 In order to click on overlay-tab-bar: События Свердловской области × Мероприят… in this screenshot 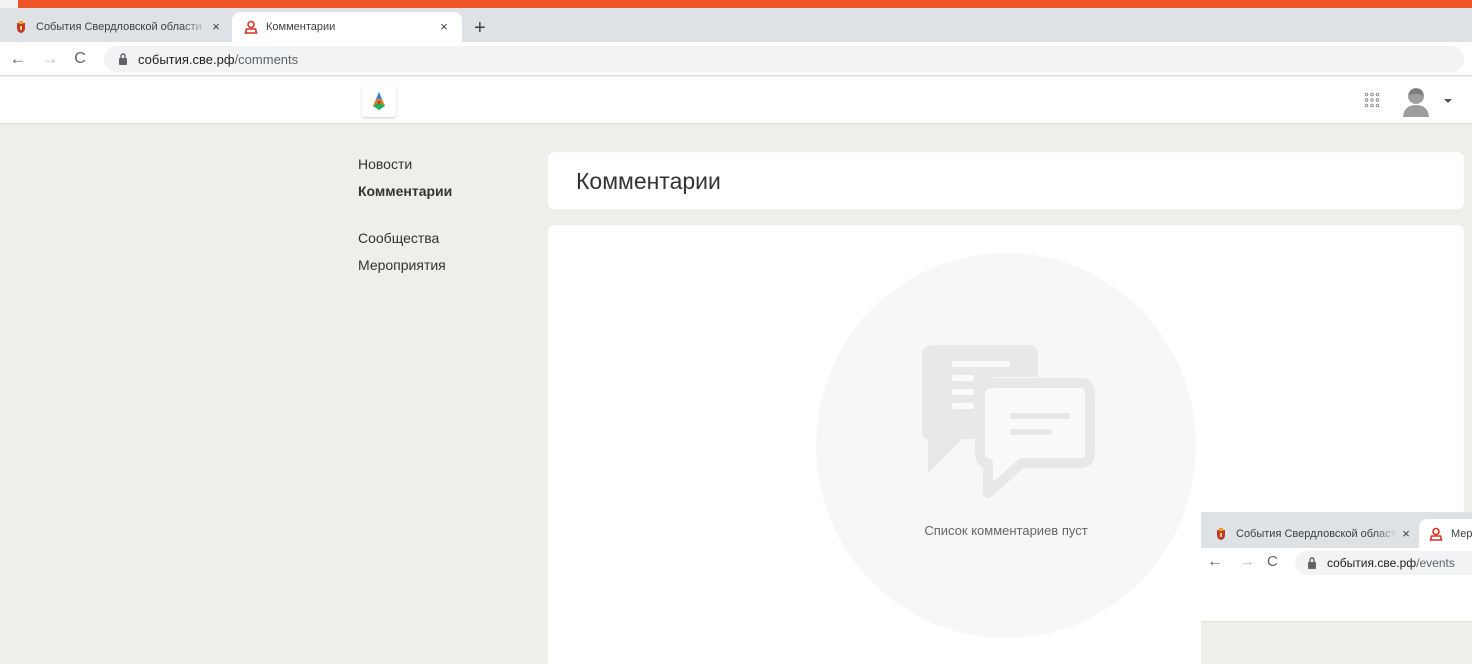, I will do `click(1336, 530)`.